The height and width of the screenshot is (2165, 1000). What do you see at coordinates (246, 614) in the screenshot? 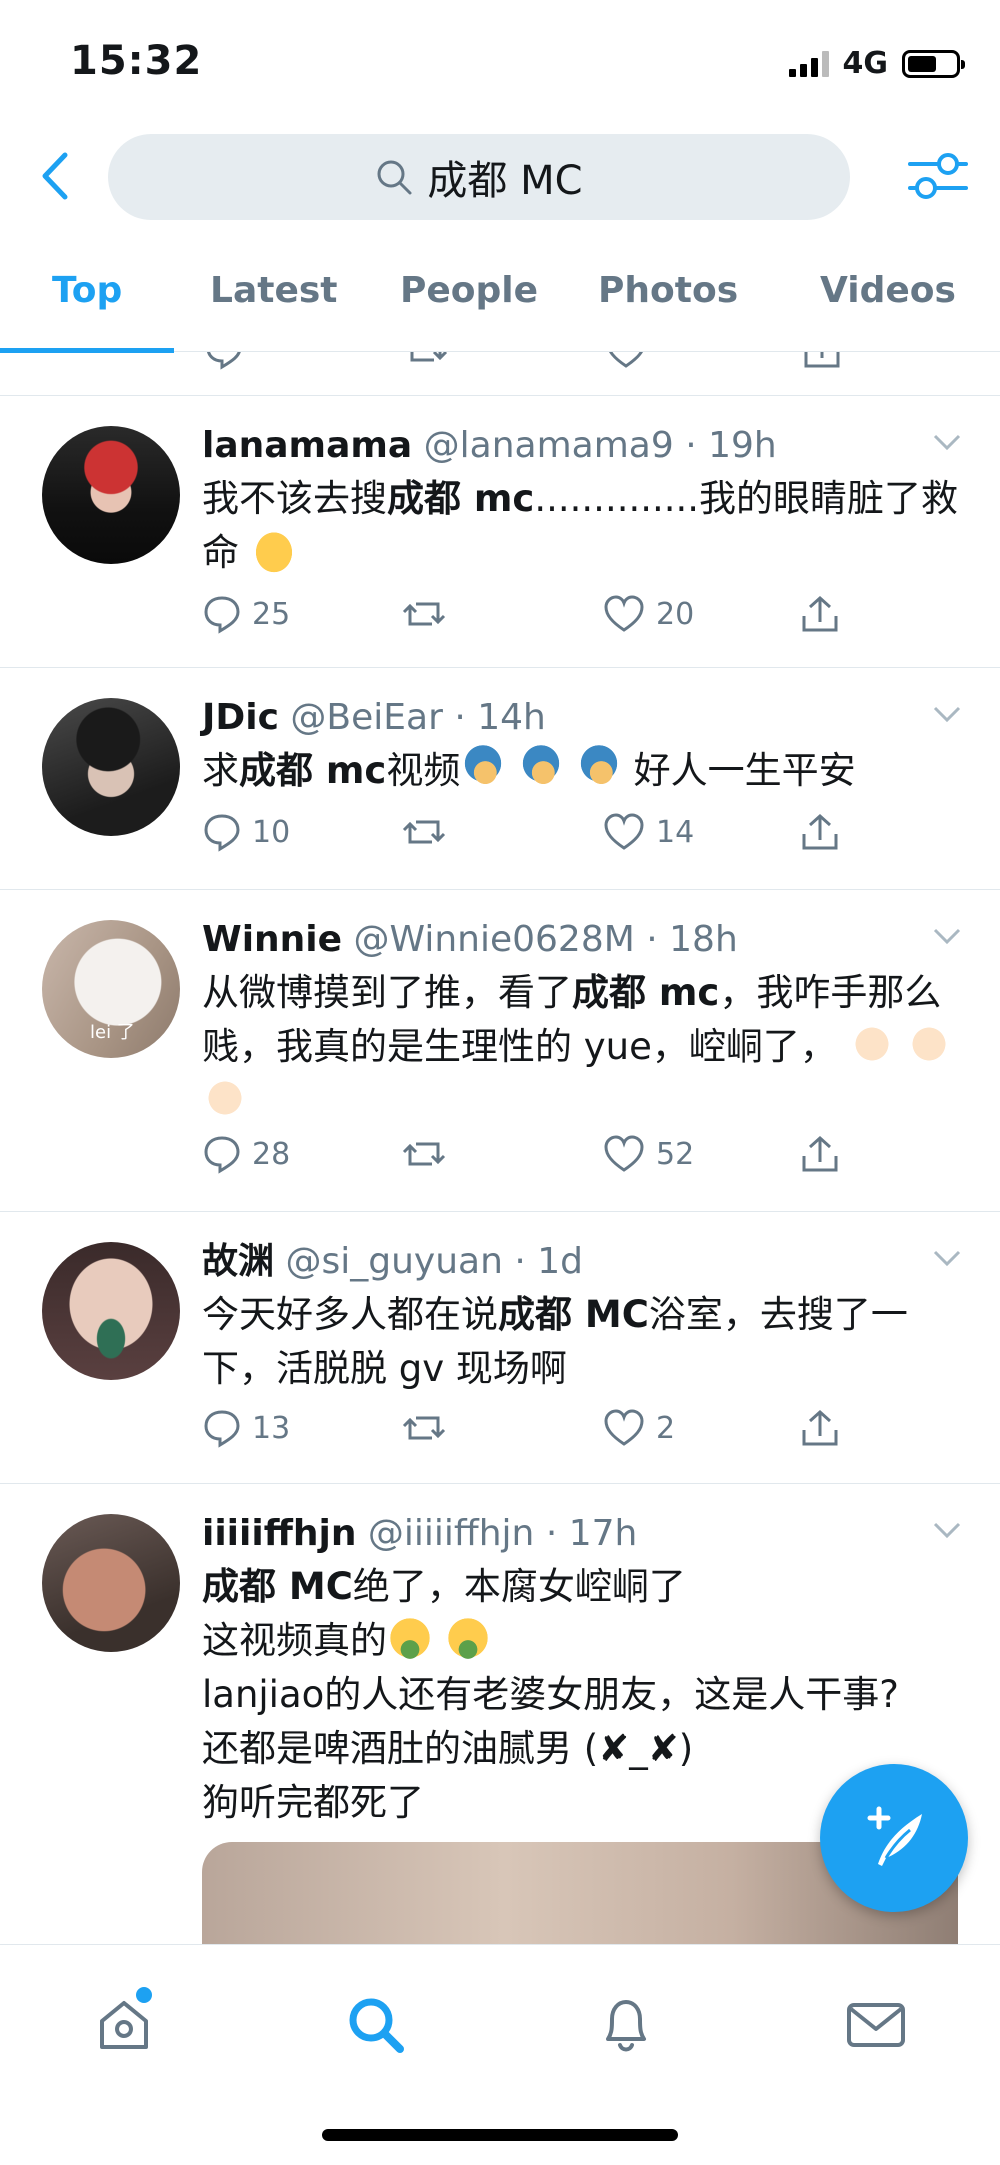
I see `reply-button: 25` at bounding box center [246, 614].